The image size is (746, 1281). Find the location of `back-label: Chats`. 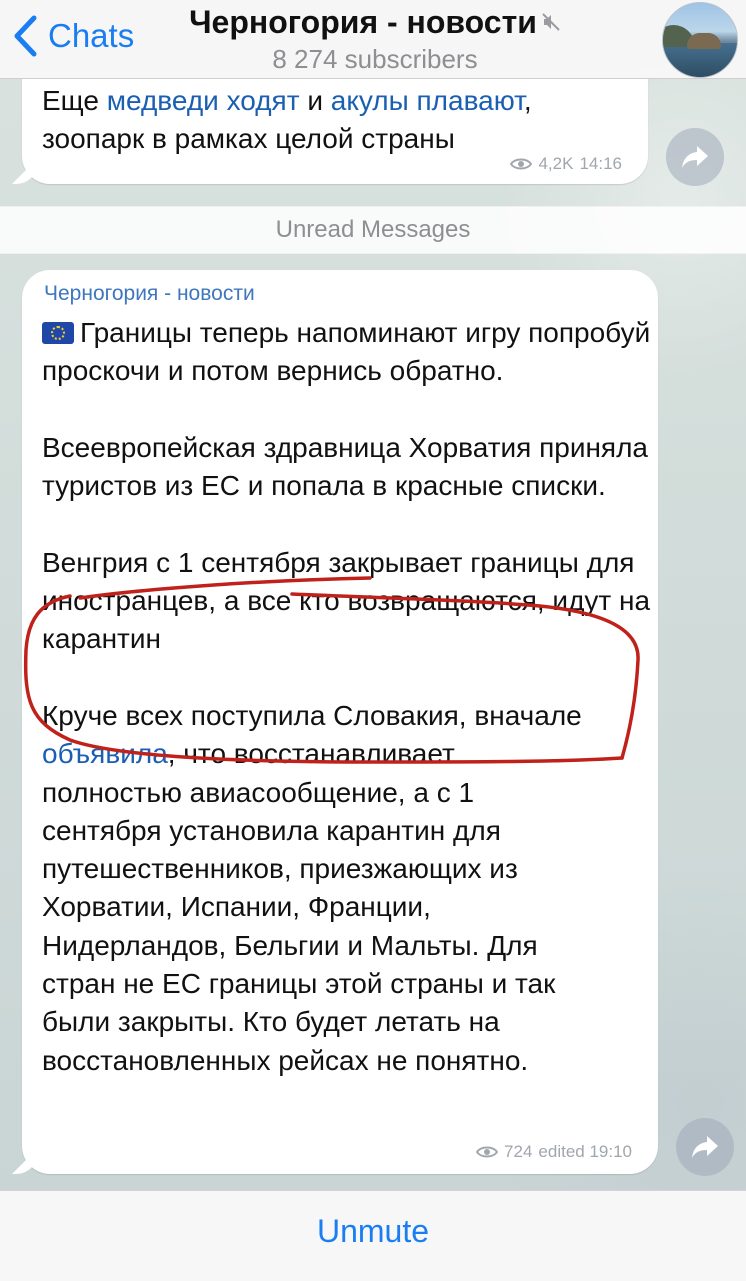

back-label: Chats is located at coordinates (91, 35).